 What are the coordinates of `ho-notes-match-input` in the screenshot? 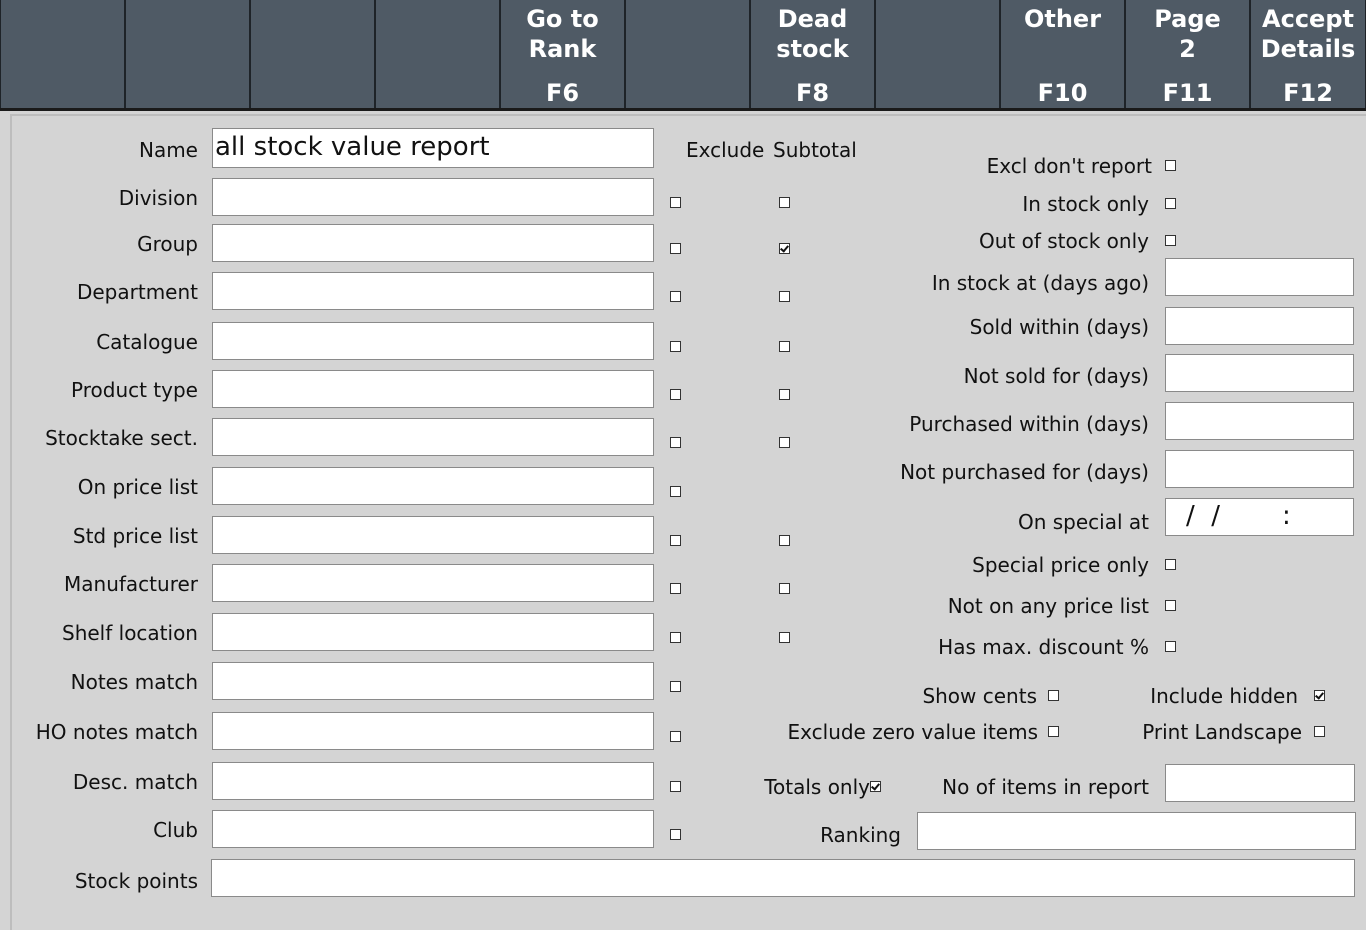 It's located at (433, 731).